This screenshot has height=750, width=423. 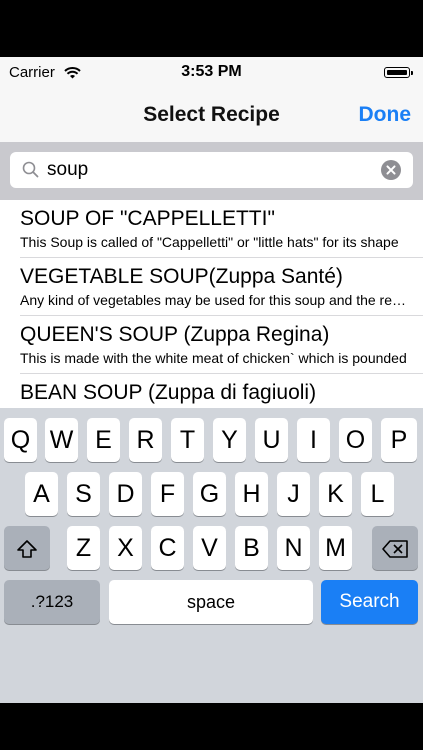 I want to click on key-e: E, so click(x=103, y=440).